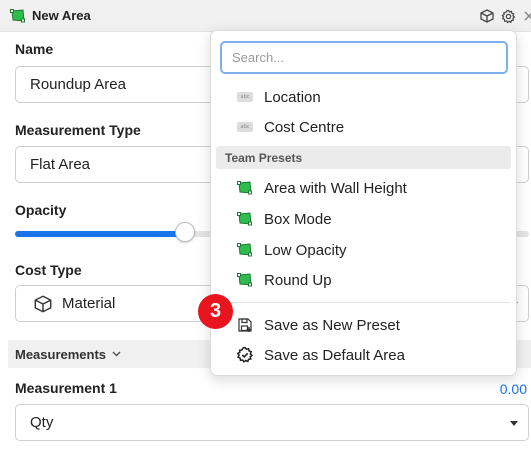 This screenshot has height=453, width=531. What do you see at coordinates (245, 355) in the screenshot?
I see `gear-check-icon` at bounding box center [245, 355].